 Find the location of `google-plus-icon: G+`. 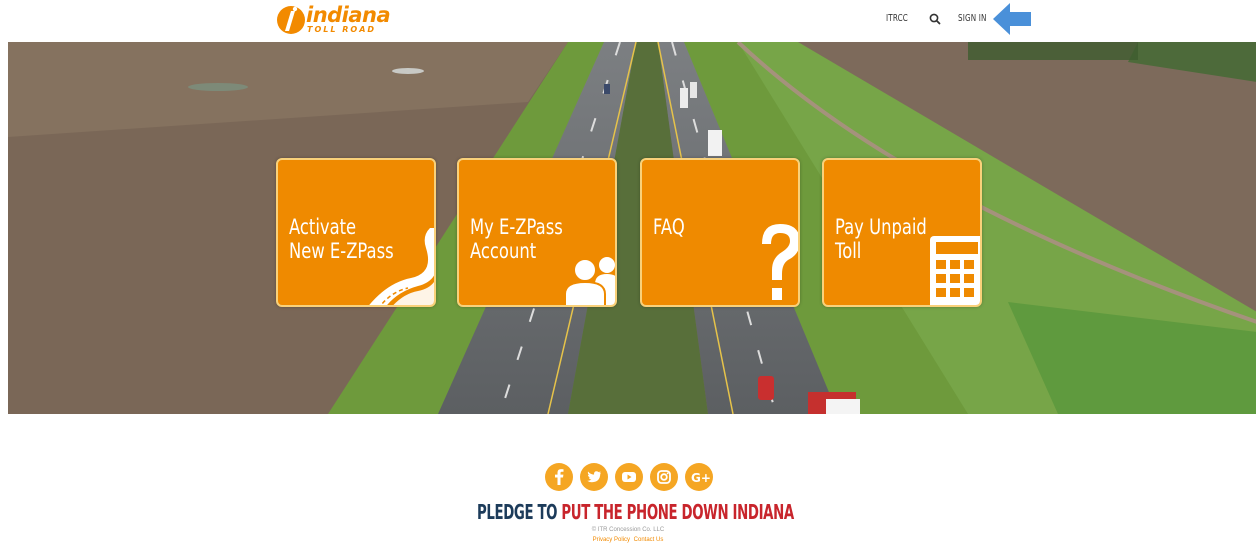

google-plus-icon: G+ is located at coordinates (699, 477).